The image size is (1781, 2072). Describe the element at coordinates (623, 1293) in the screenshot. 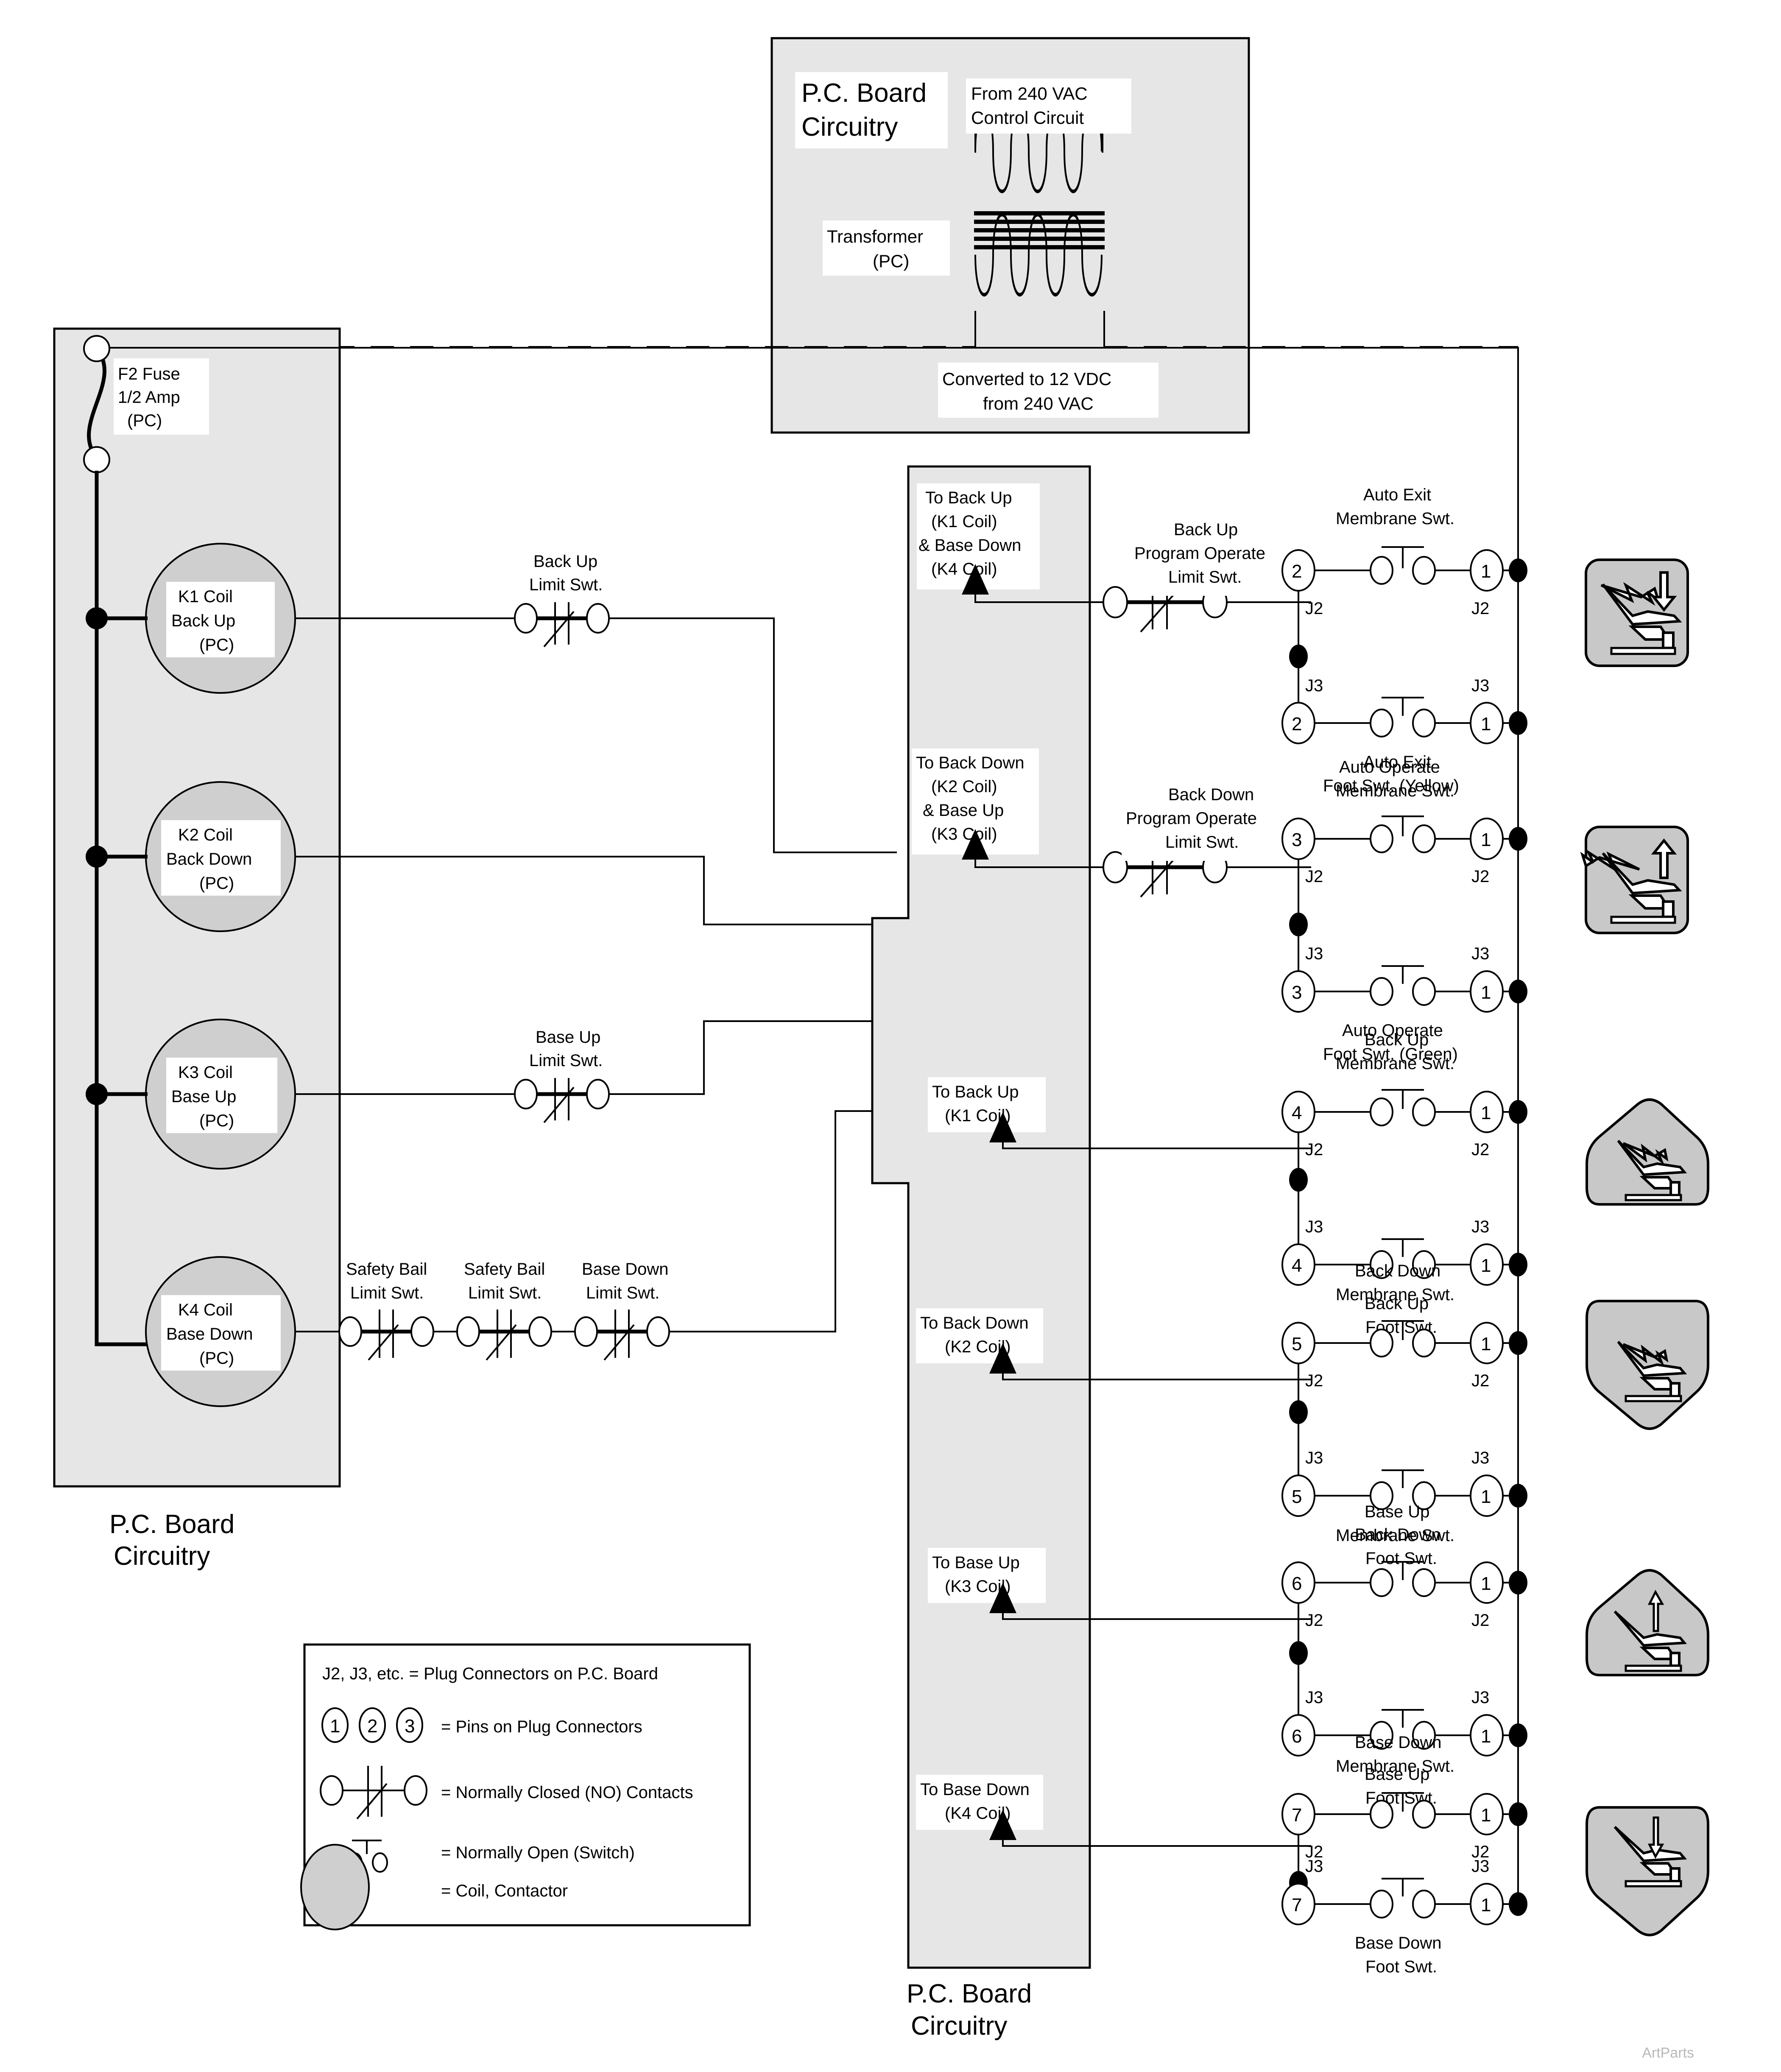

I see `base-down-limit-l2: Limit Swt.` at that location.